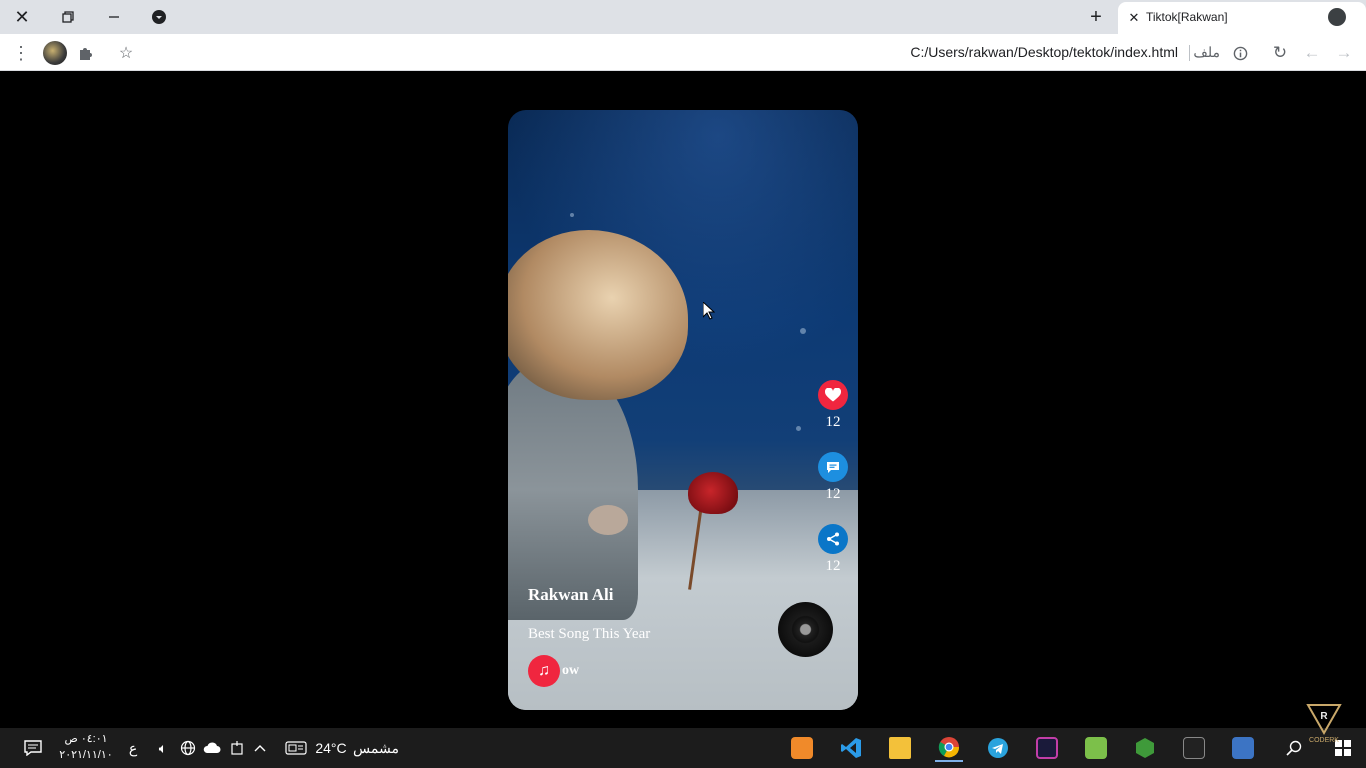 The height and width of the screenshot is (768, 1366). Describe the element at coordinates (1206, 52) in the screenshot. I see `scheme-label: ملف` at that location.